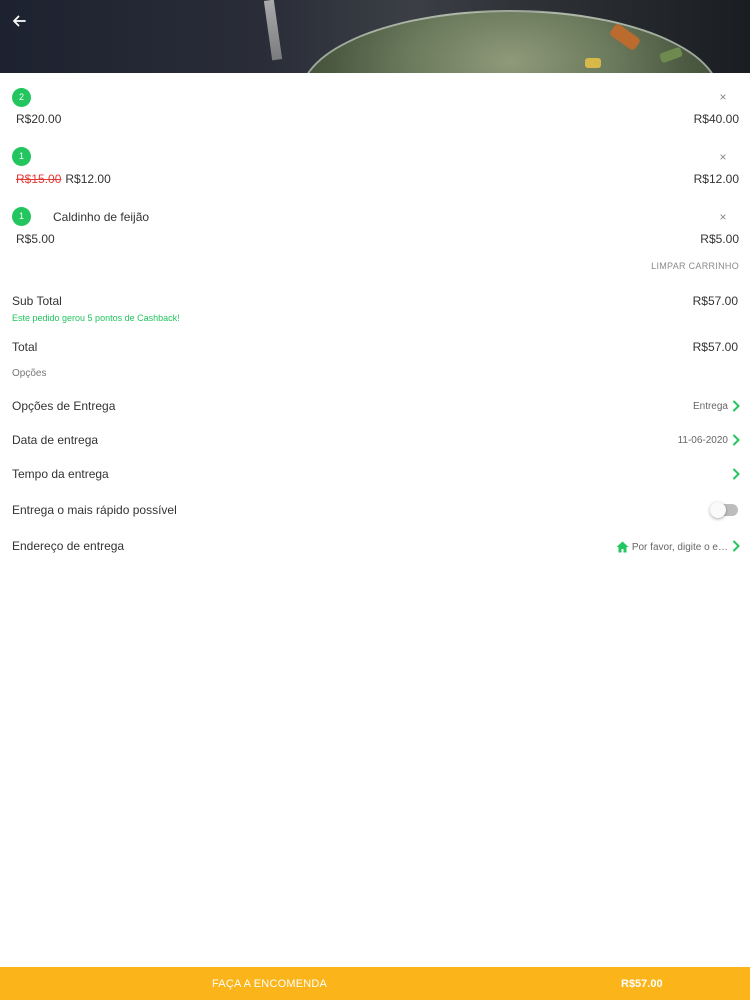 The width and height of the screenshot is (750, 1000). What do you see at coordinates (375, 983) in the screenshot?
I see `checkout-bar: FAÇA A ENCOMENDA R$57.00` at bounding box center [375, 983].